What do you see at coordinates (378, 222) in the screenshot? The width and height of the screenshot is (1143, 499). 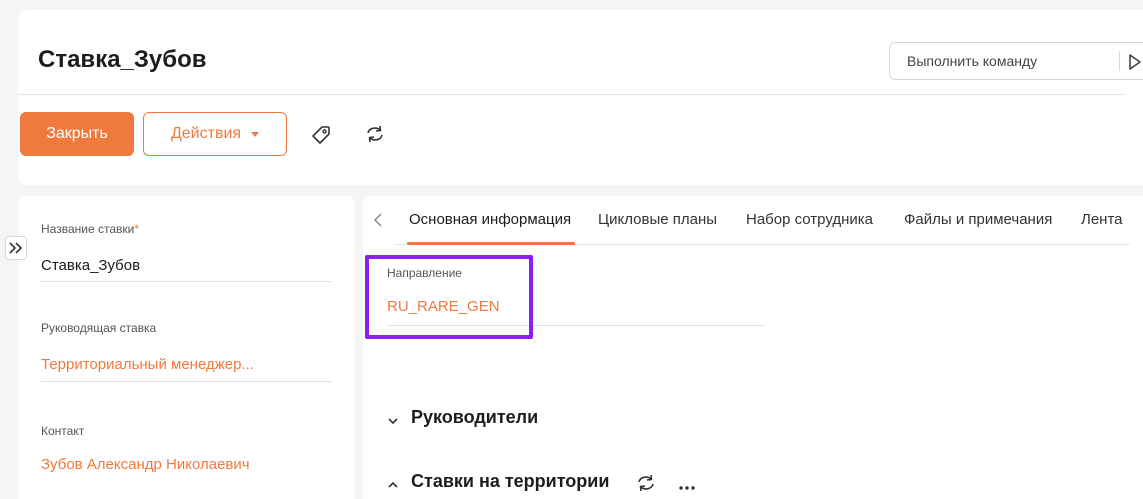 I see `tabs-scroll-left-icon` at bounding box center [378, 222].